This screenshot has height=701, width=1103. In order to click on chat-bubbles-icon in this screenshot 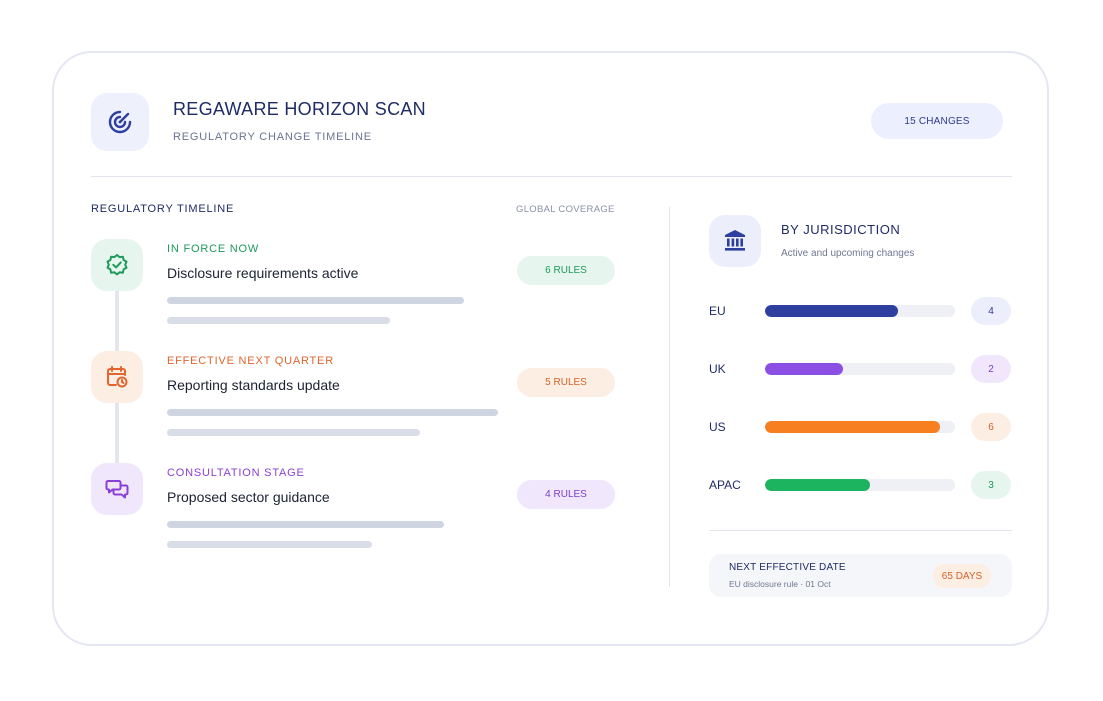, I will do `click(117, 489)`.